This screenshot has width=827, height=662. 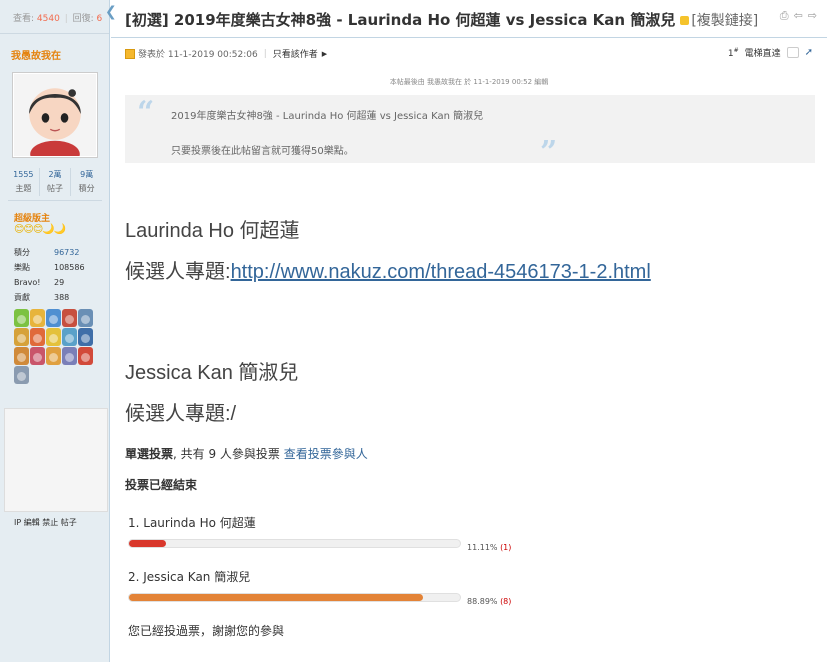 I want to click on admin-actions: IP 編輯 禁止 帖子, so click(x=45, y=522).